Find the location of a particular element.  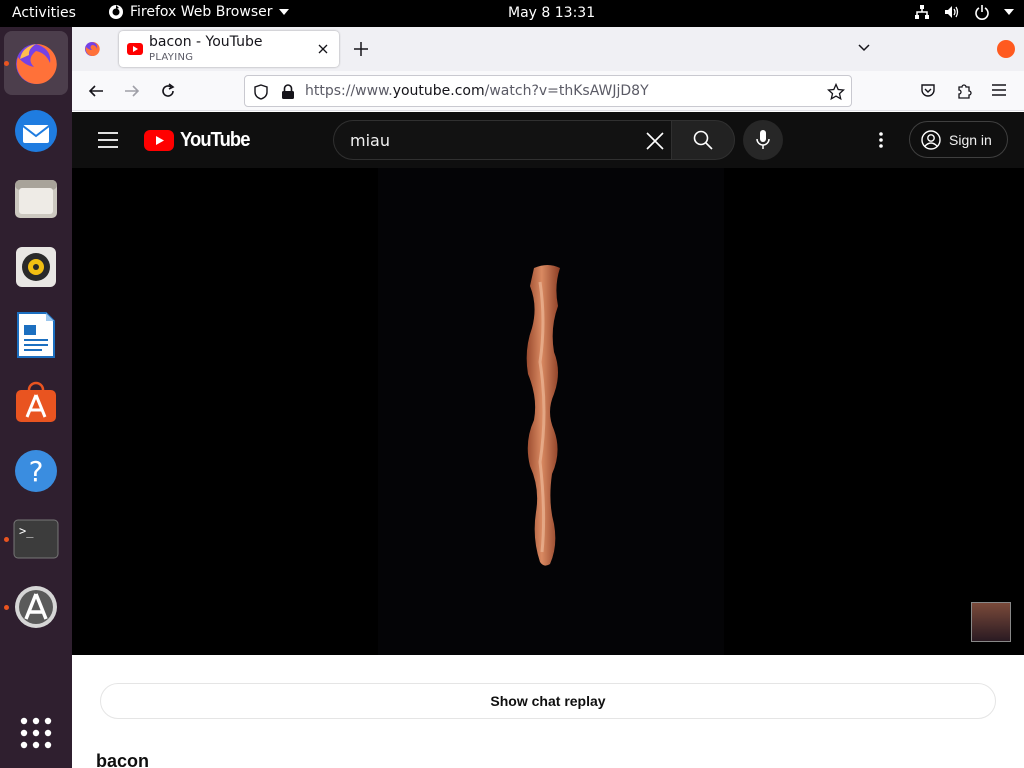

app-menu-label: Firefox Web Browser is located at coordinates (201, 12).